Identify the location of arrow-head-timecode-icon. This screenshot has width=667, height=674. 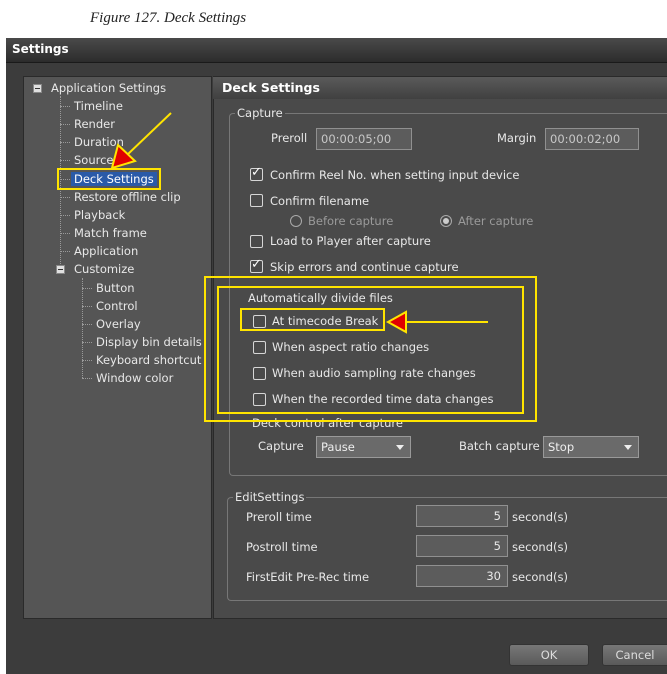
(396, 322).